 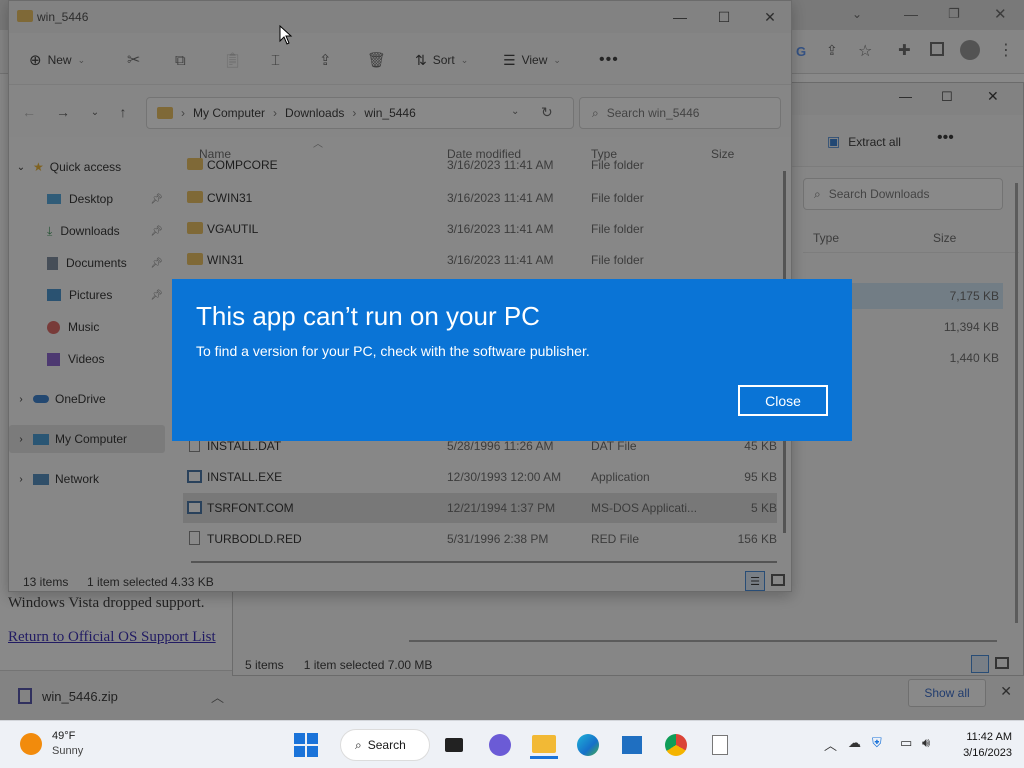 I want to click on nav-label: Pictures, so click(x=91, y=295).